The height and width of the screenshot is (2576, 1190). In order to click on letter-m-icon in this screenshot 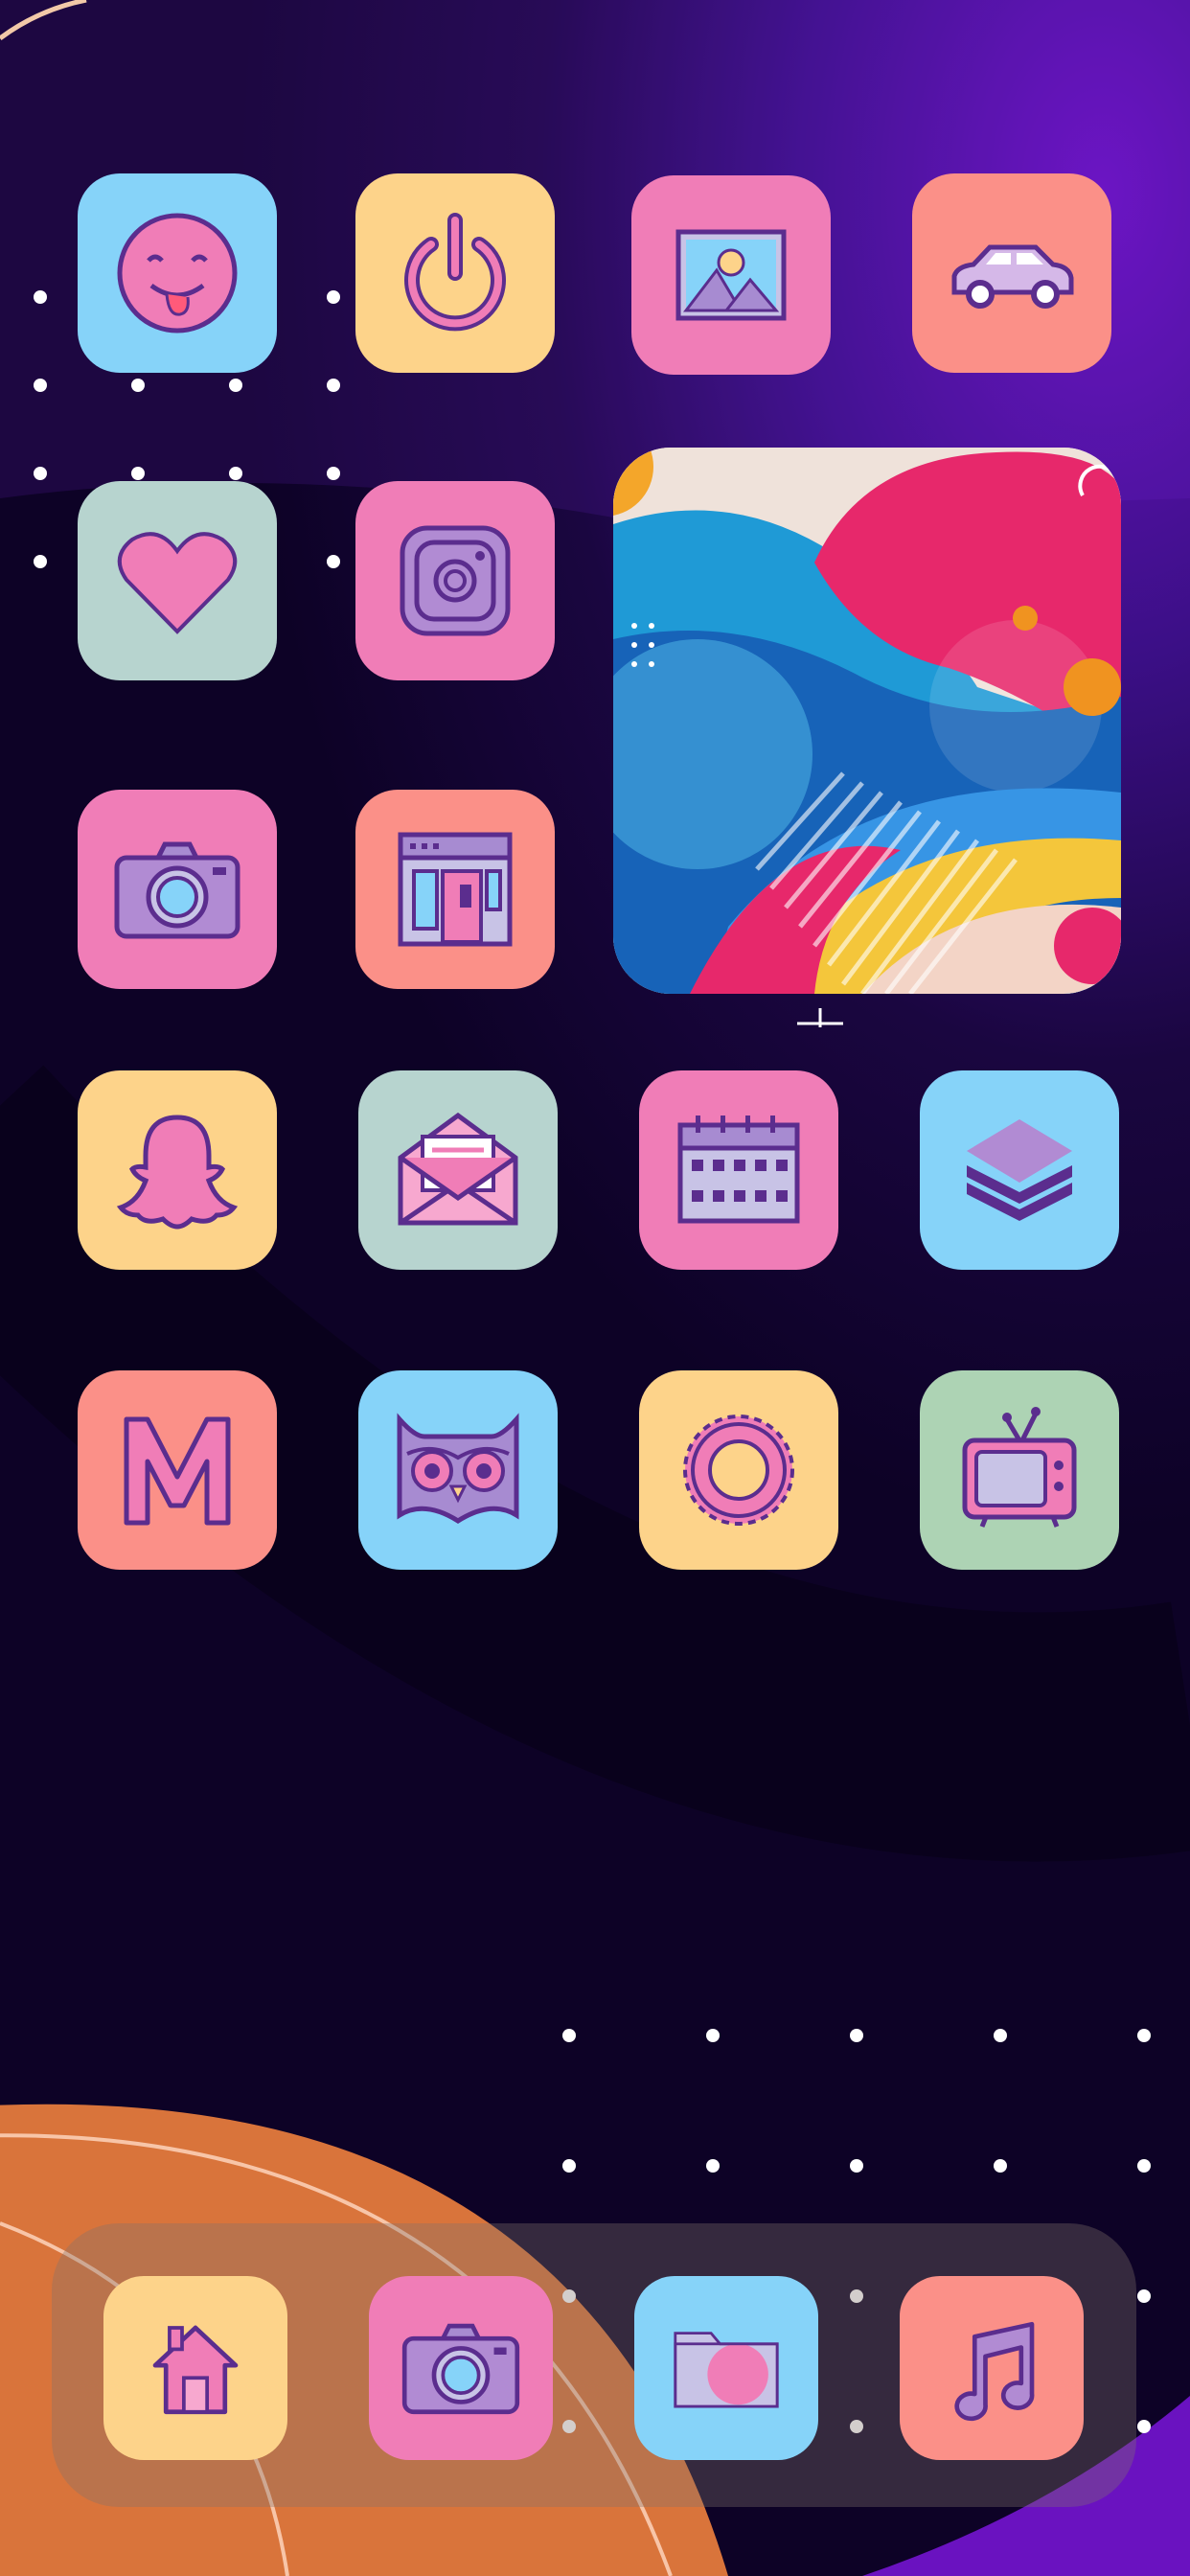, I will do `click(178, 1471)`.